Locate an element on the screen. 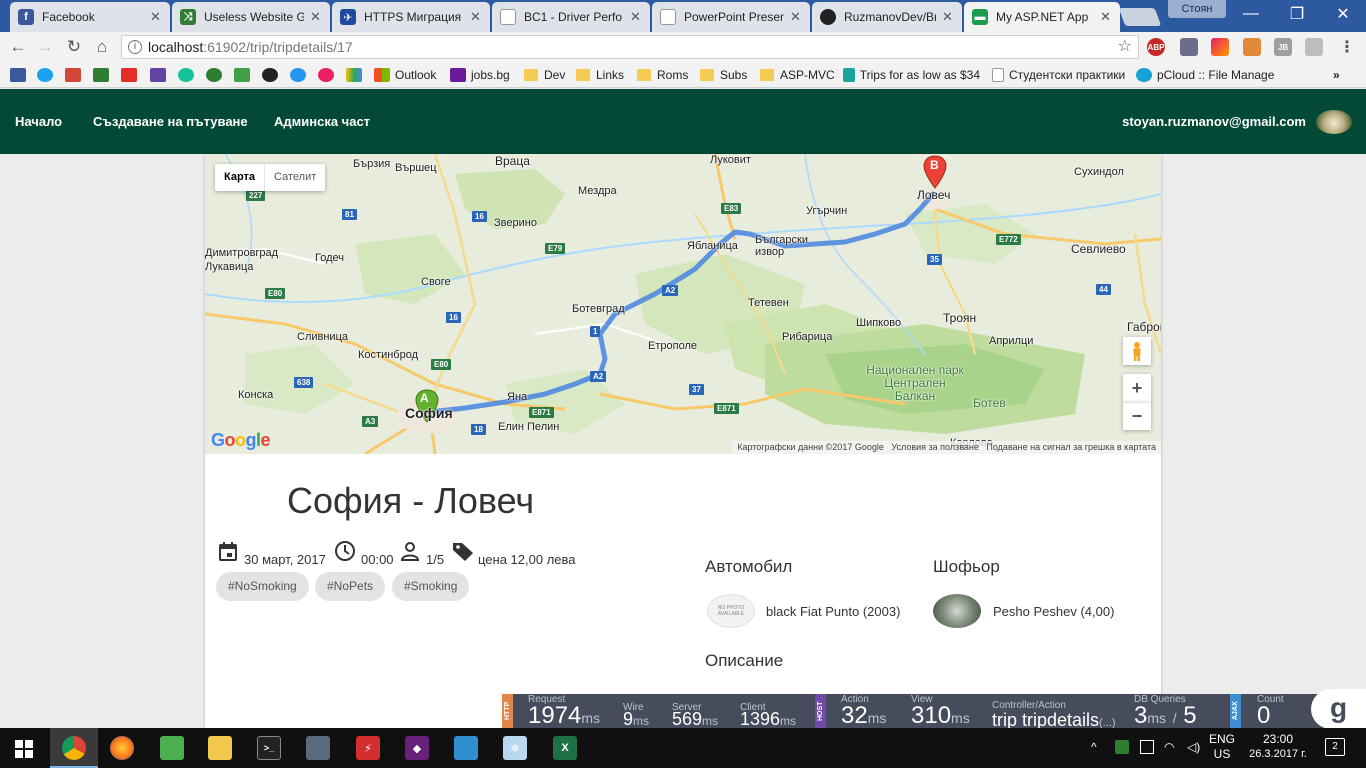 This screenshot has height=768, width=1366. bookmark-facebook is located at coordinates (20, 75).